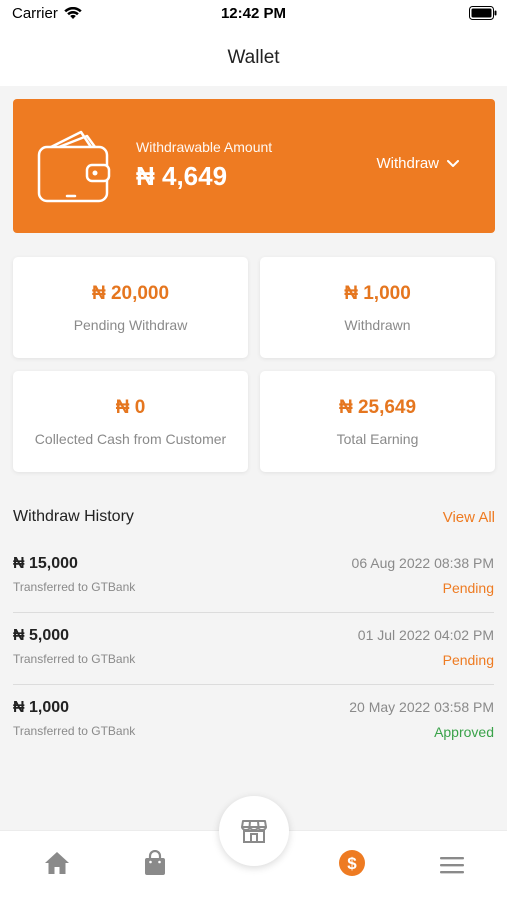 Image resolution: width=507 pixels, height=900 pixels. Describe the element at coordinates (483, 15) in the screenshot. I see `battery-icon` at that location.